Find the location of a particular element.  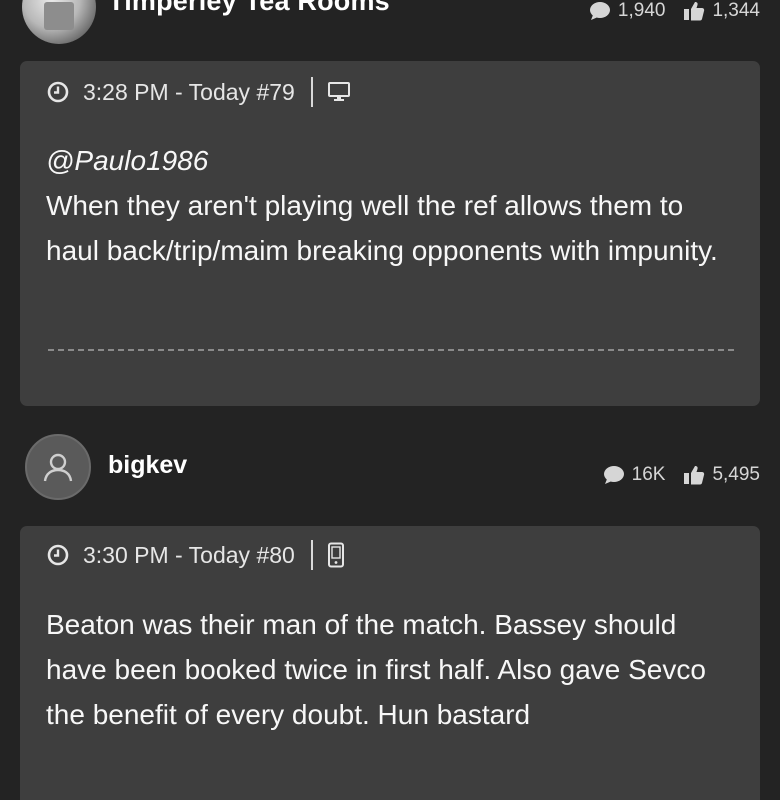

likes-count: 1,344 is located at coordinates (736, 10).